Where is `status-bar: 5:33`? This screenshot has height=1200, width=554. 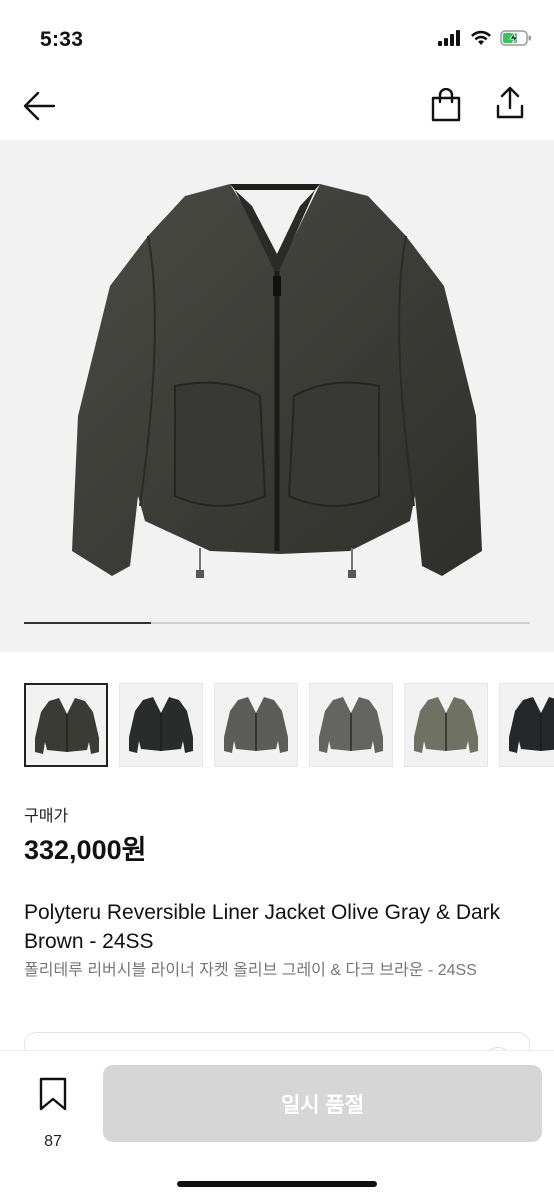 status-bar: 5:33 is located at coordinates (277, 36).